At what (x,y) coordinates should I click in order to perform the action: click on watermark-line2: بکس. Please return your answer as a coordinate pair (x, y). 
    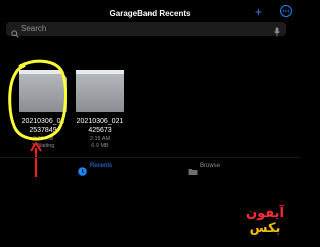
    Looking at the image, I should click on (265, 228).